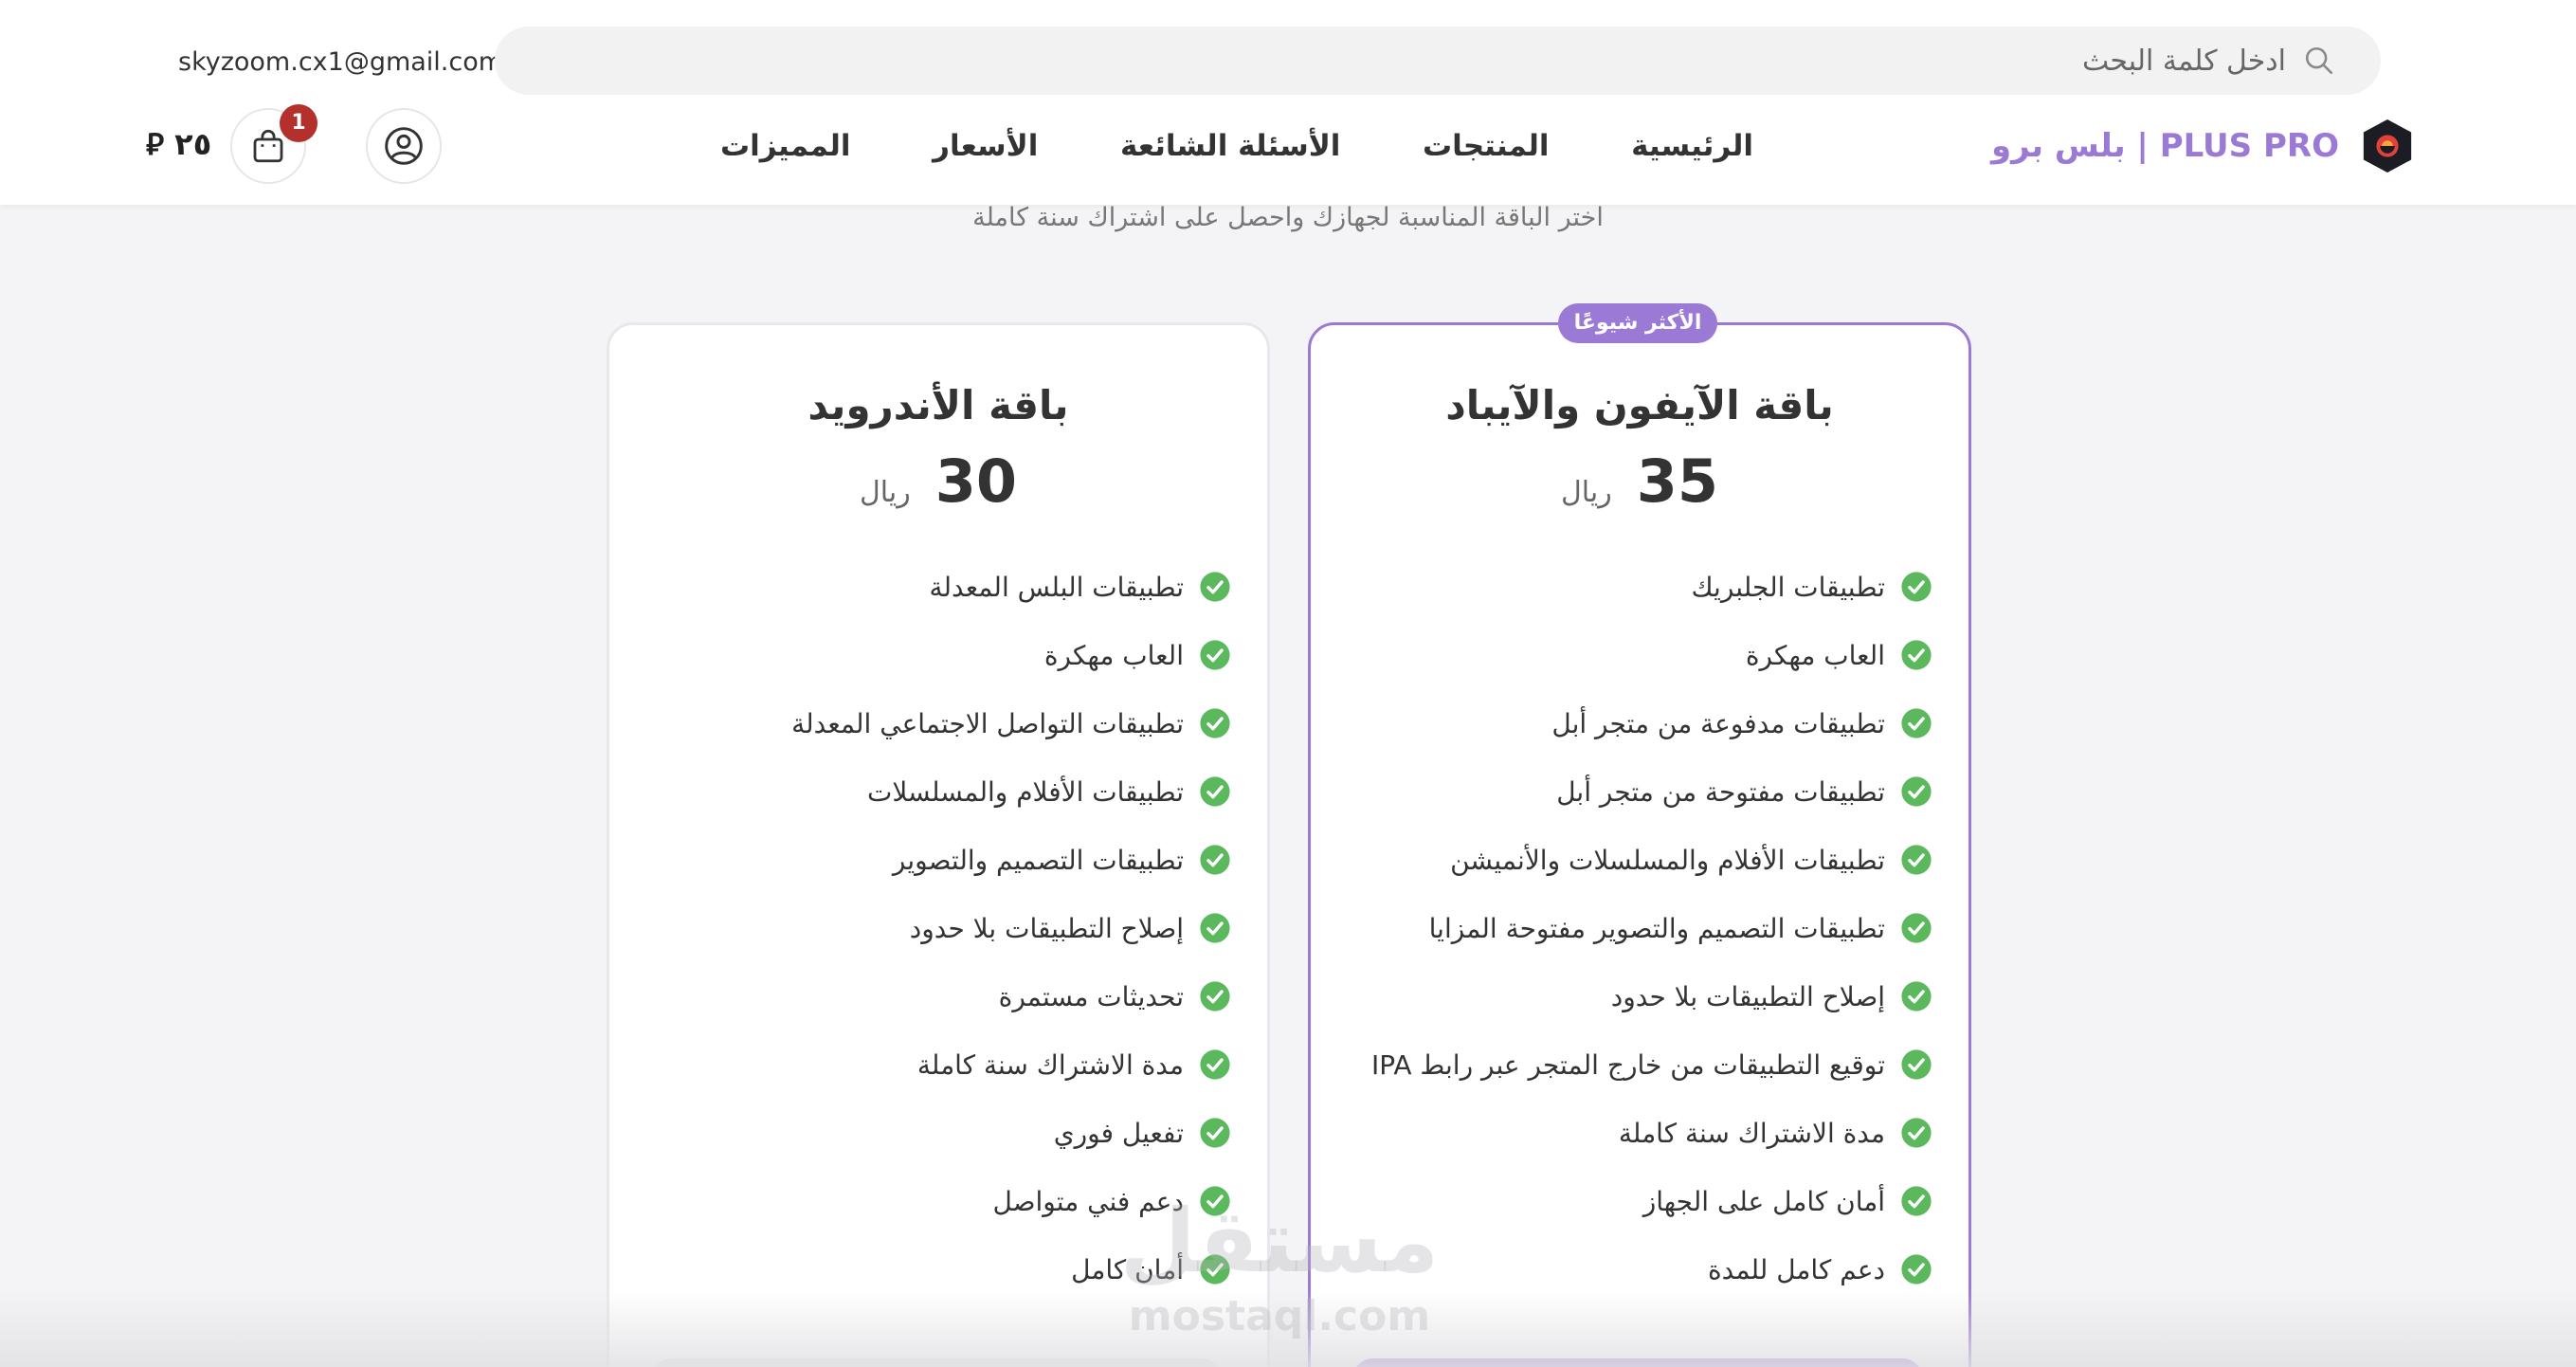  Describe the element at coordinates (976, 482) in the screenshot. I see `price-value: 30` at that location.